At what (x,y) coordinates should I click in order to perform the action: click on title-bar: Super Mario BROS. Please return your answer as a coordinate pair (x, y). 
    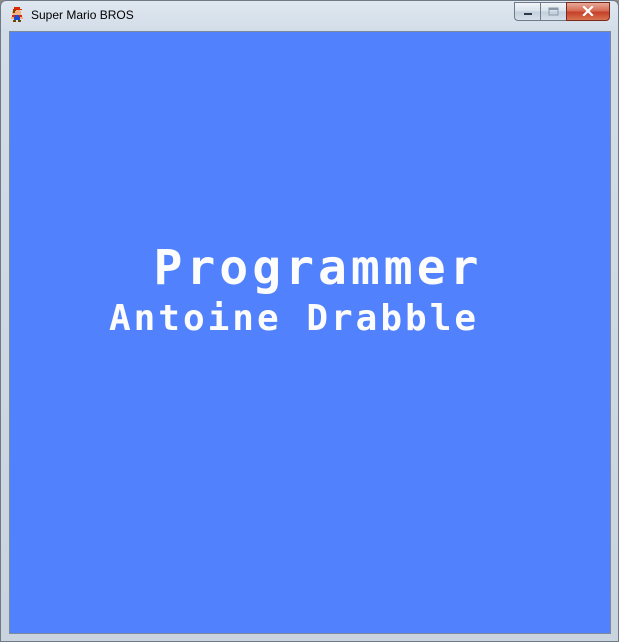
    Looking at the image, I should click on (309, 16).